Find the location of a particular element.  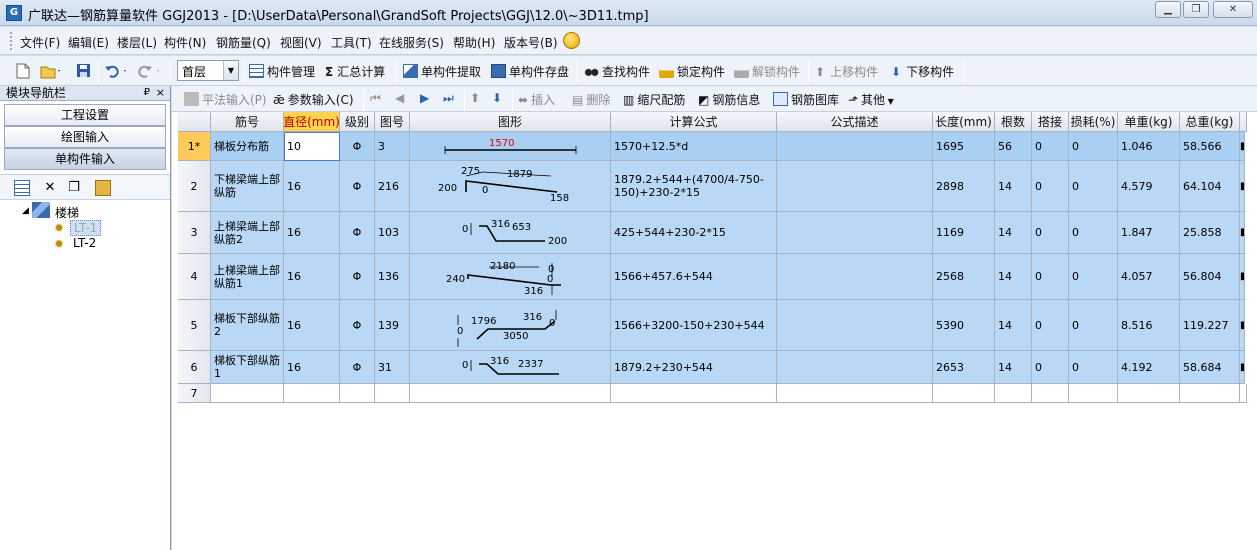

column-header-count: 根数 is located at coordinates (1013, 122).